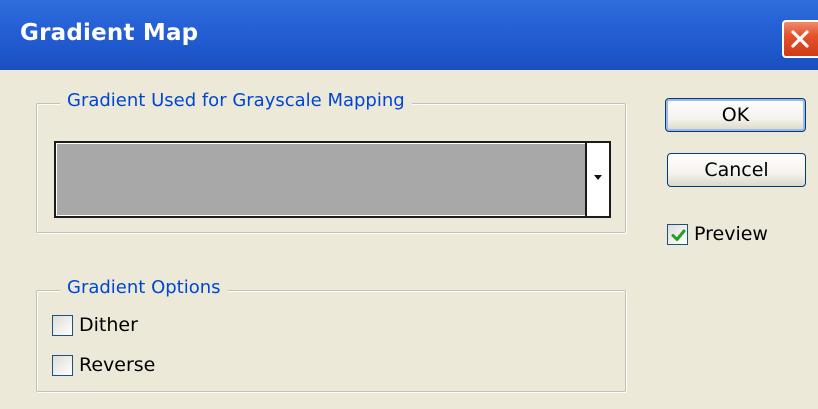  What do you see at coordinates (117, 365) in the screenshot?
I see `reverse-label: Reverse` at bounding box center [117, 365].